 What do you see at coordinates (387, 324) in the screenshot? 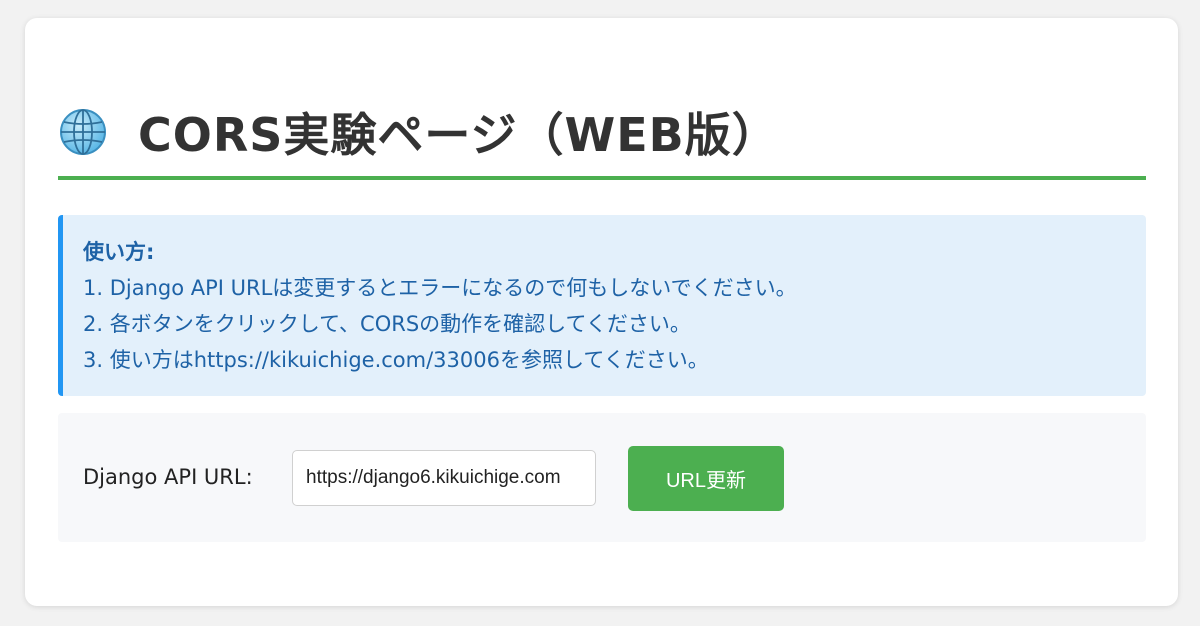
I see `instruction-line: 2. 各ボタンをクリックして、CORSの動作を確認してください。` at bounding box center [387, 324].